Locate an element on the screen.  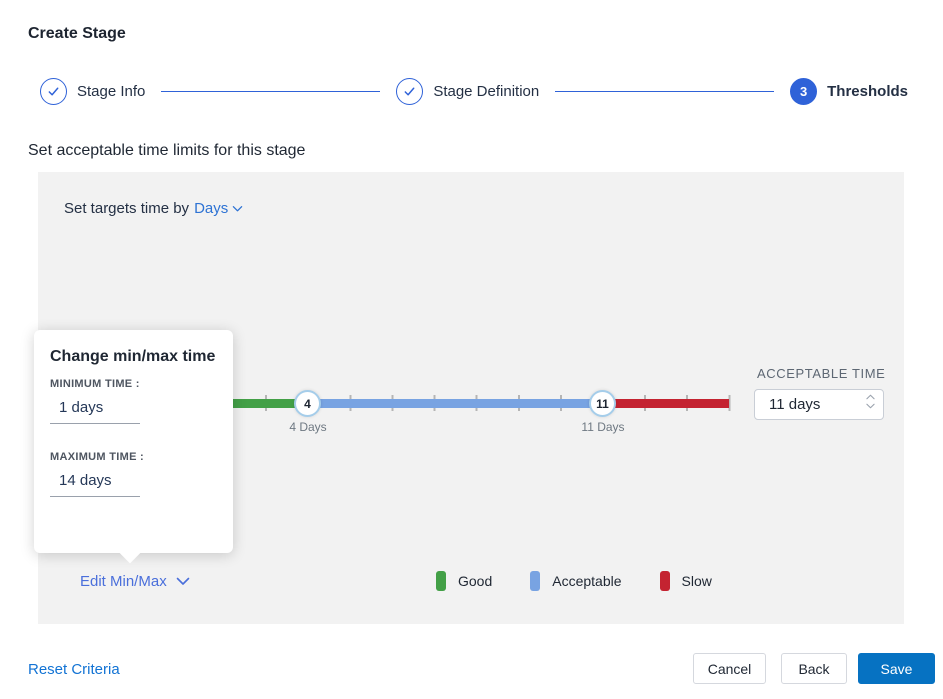
slider-handle-min-label: 4 Days is located at coordinates (308, 427).